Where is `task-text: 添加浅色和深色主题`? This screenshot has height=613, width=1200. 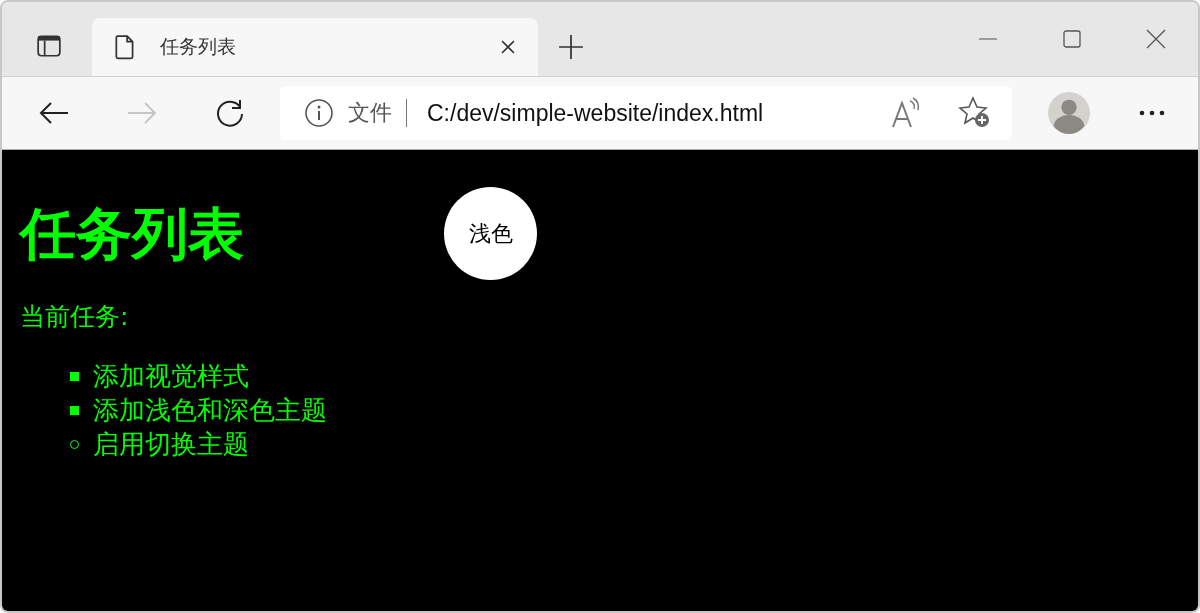
task-text: 添加浅色和深色主题 is located at coordinates (210, 410).